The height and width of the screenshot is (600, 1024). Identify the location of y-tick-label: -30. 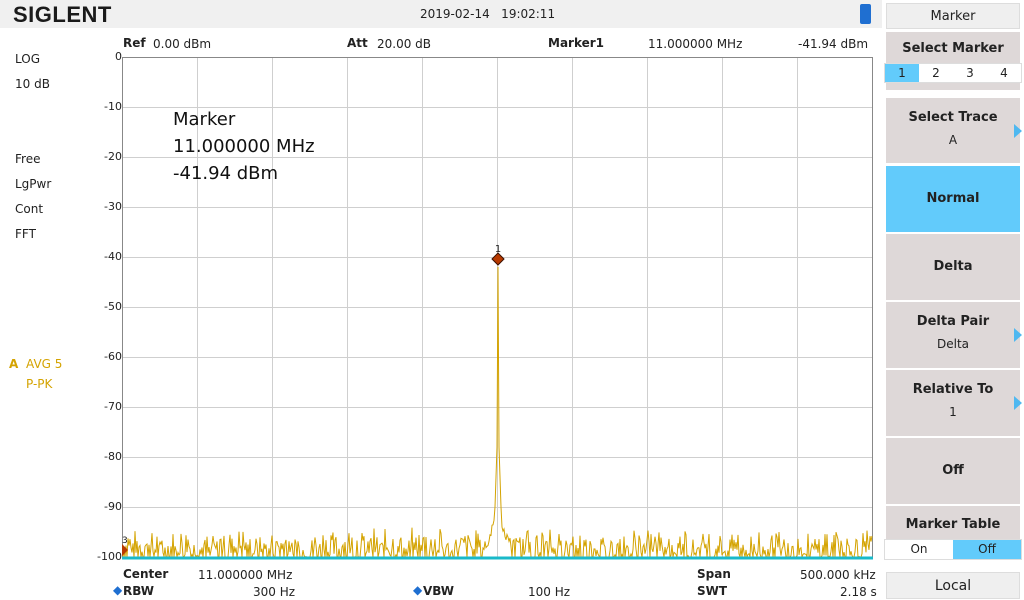
(113, 206).